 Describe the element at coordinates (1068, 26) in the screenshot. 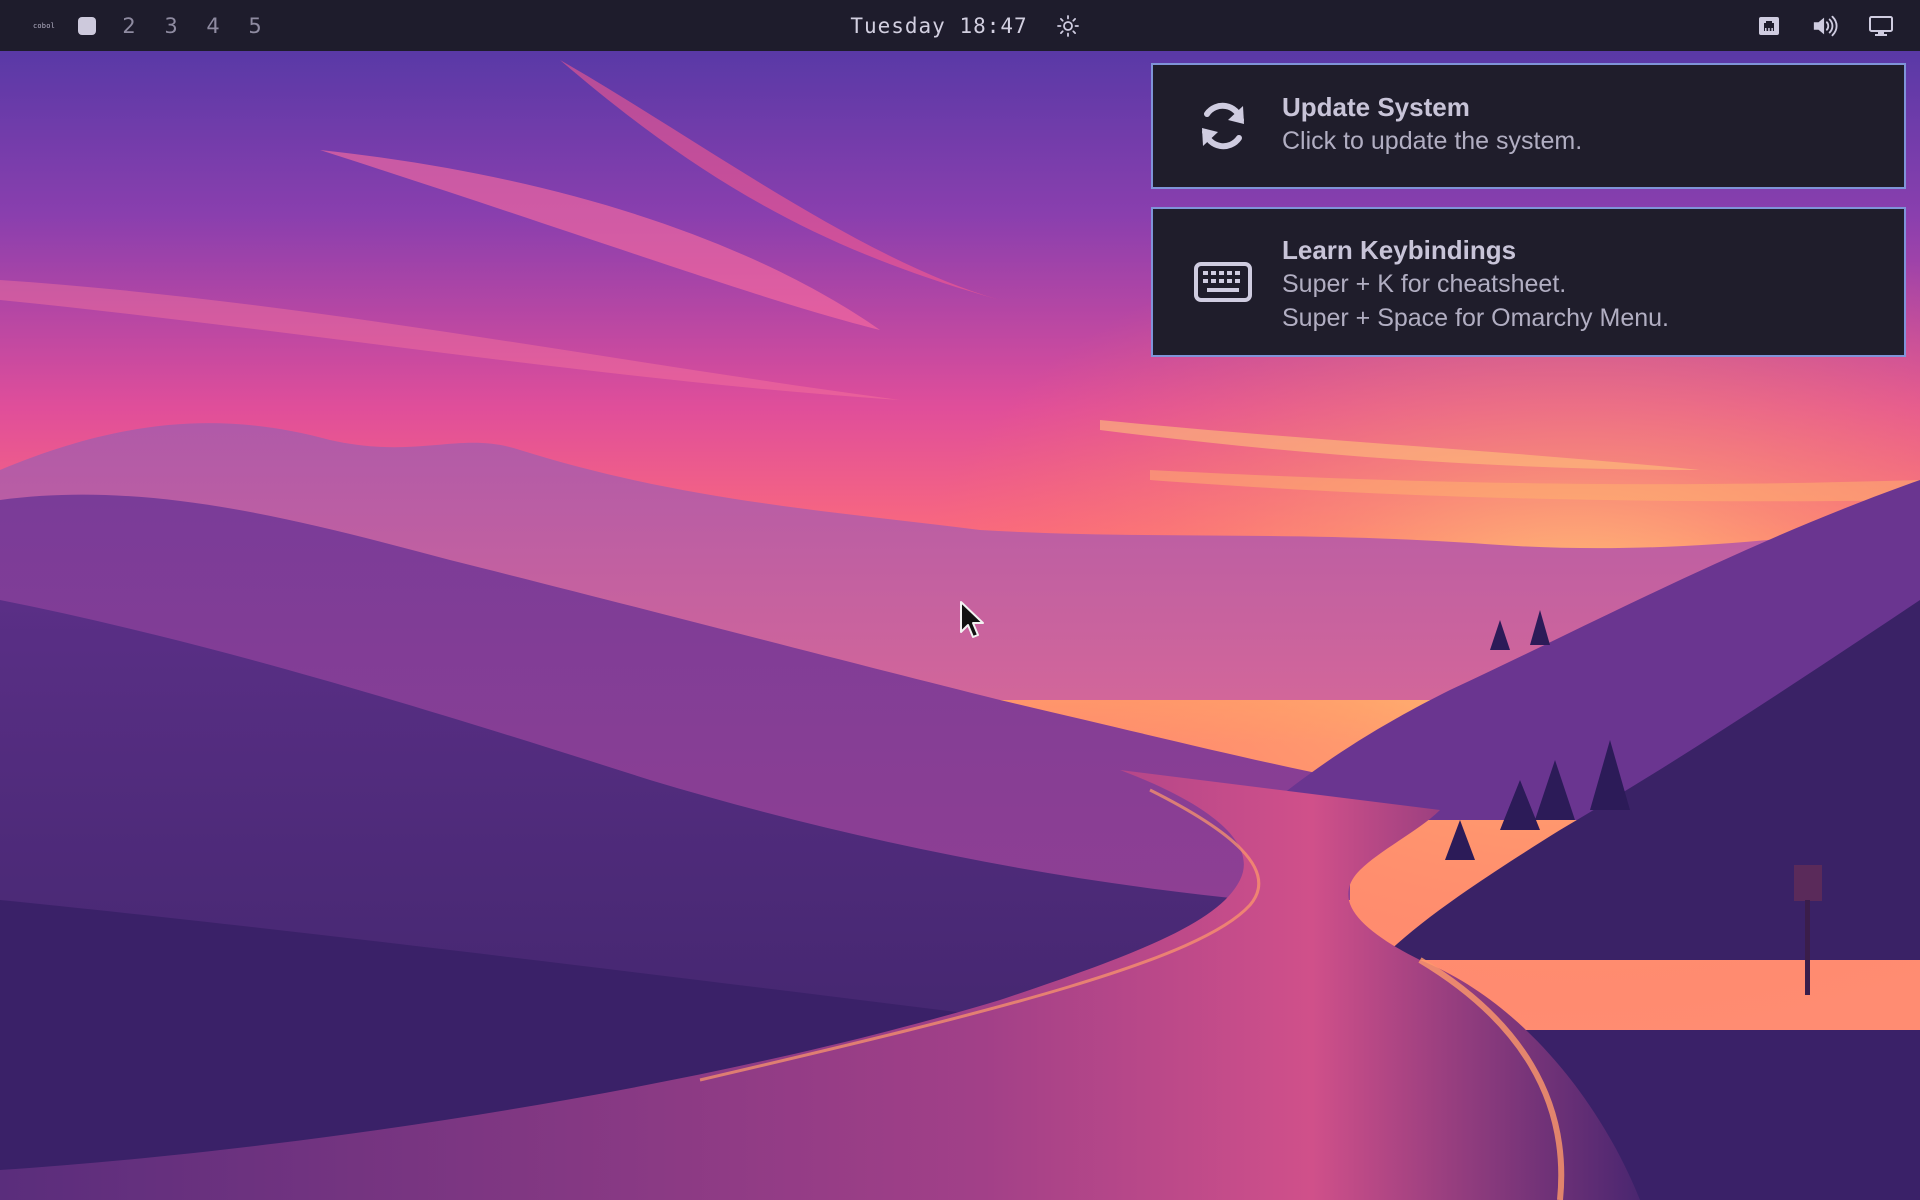

I see `sun-icon` at that location.